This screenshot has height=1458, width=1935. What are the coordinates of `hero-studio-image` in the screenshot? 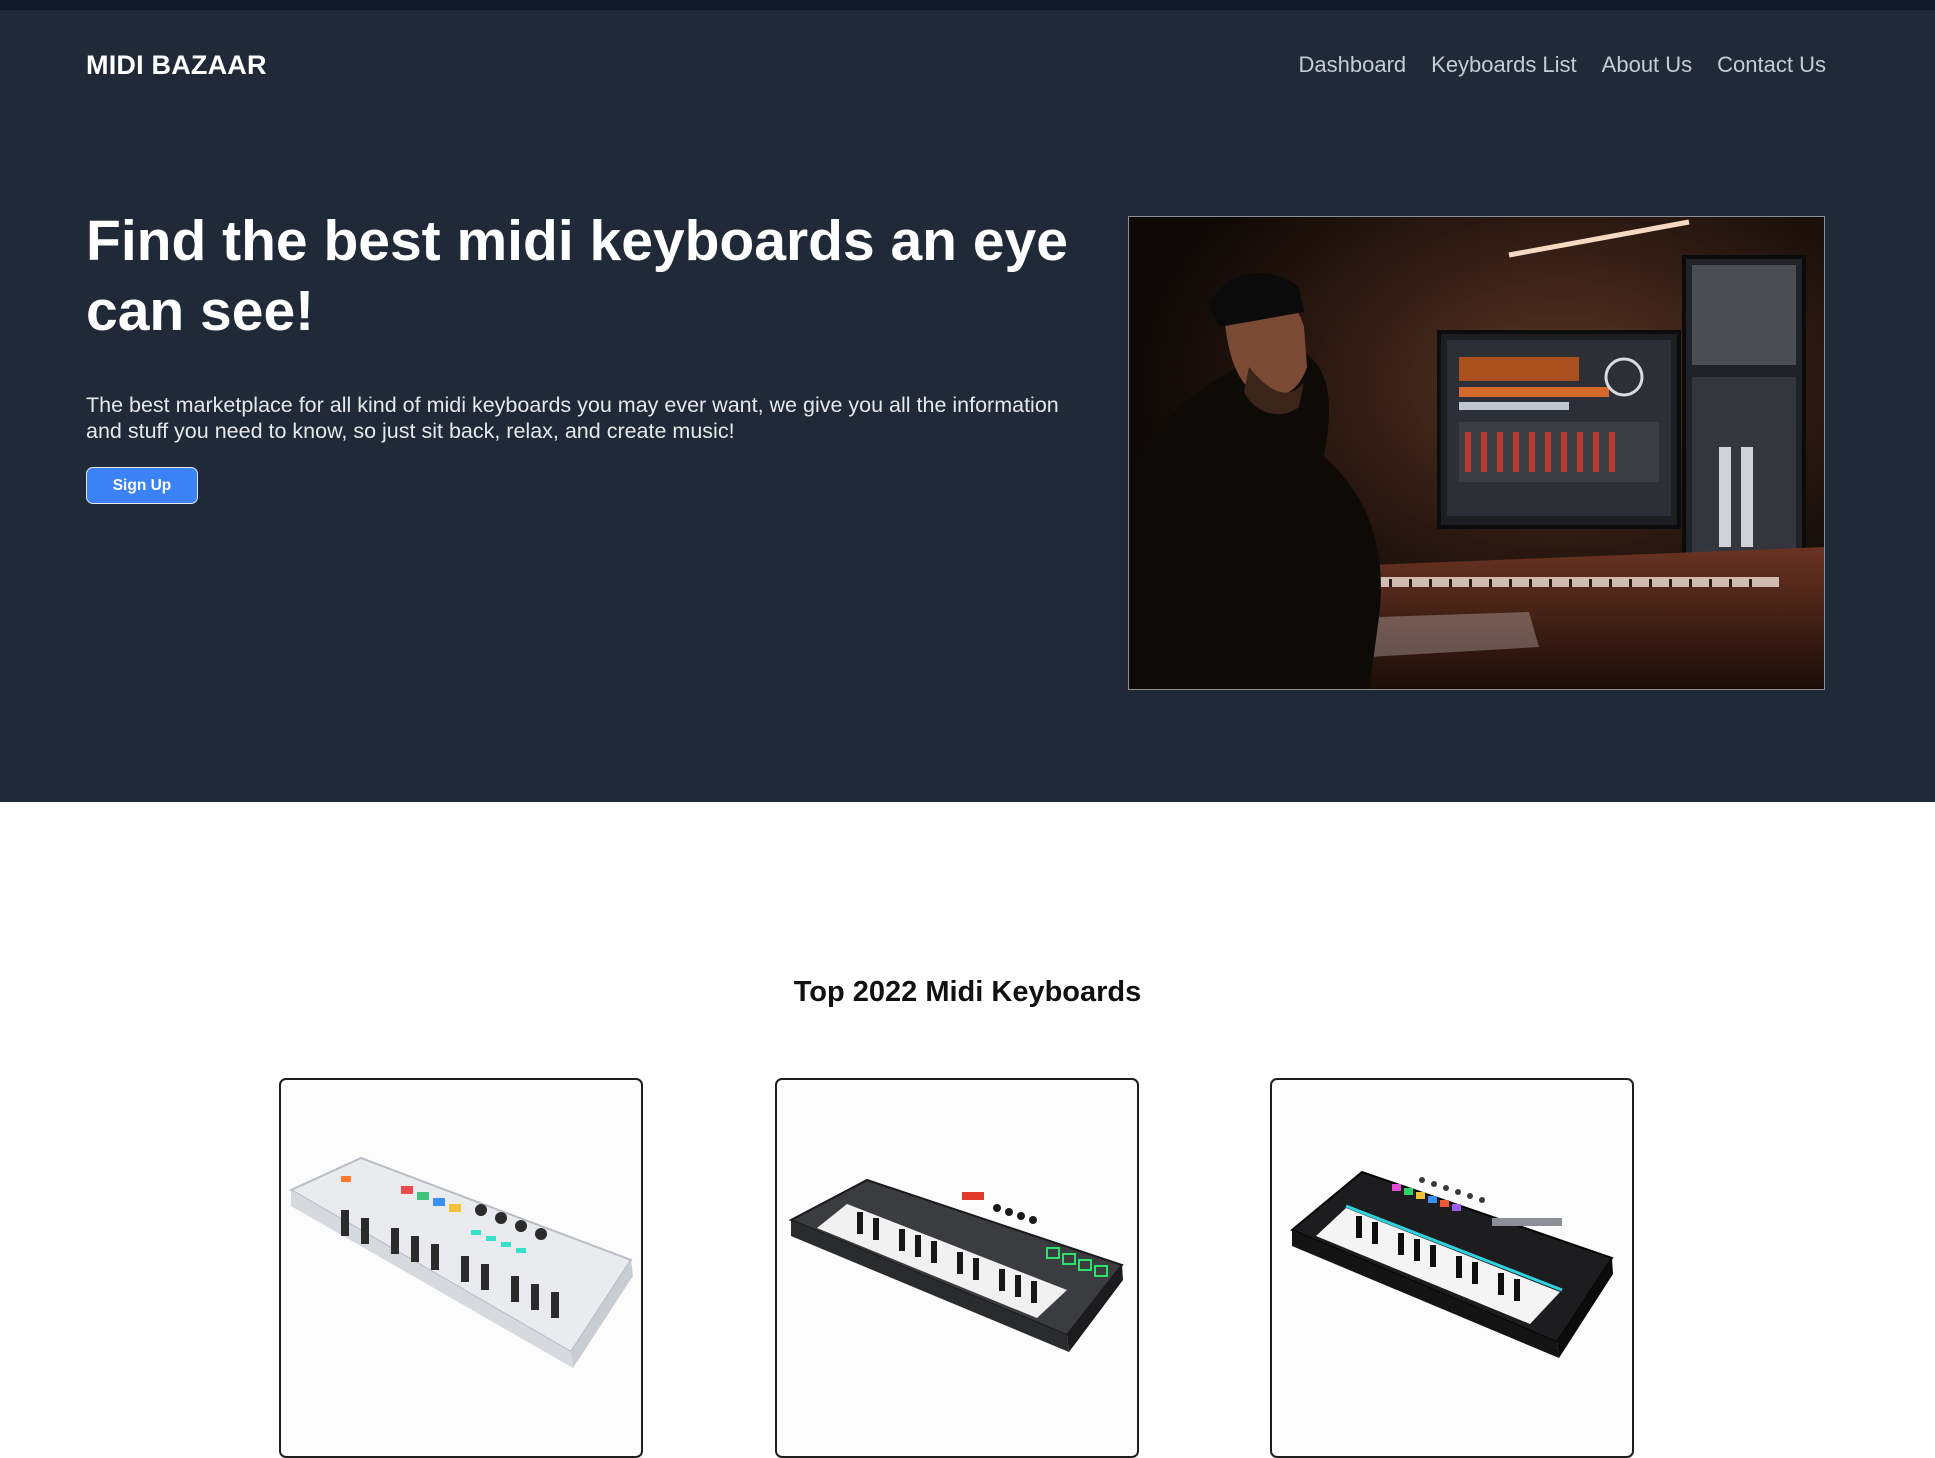 It's located at (1476, 453).